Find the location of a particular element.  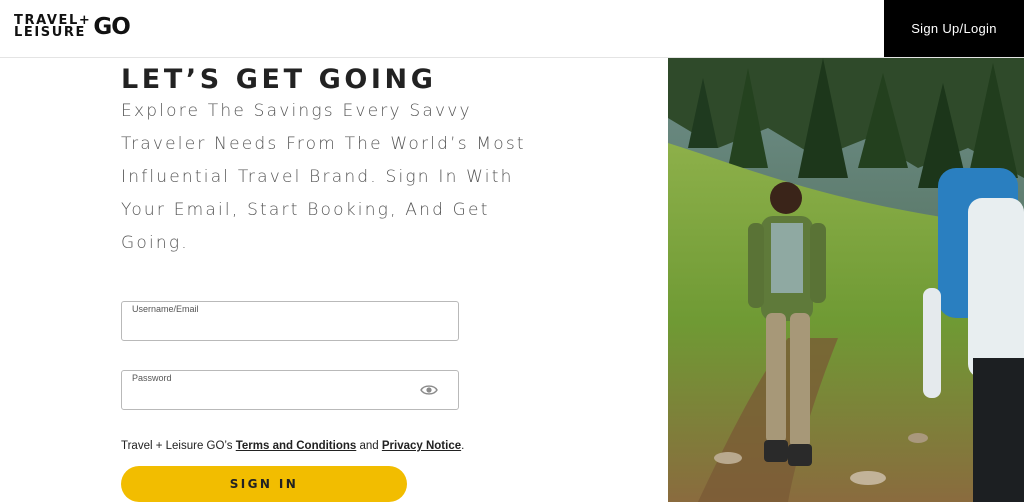

password-field: Password is located at coordinates (290, 390).